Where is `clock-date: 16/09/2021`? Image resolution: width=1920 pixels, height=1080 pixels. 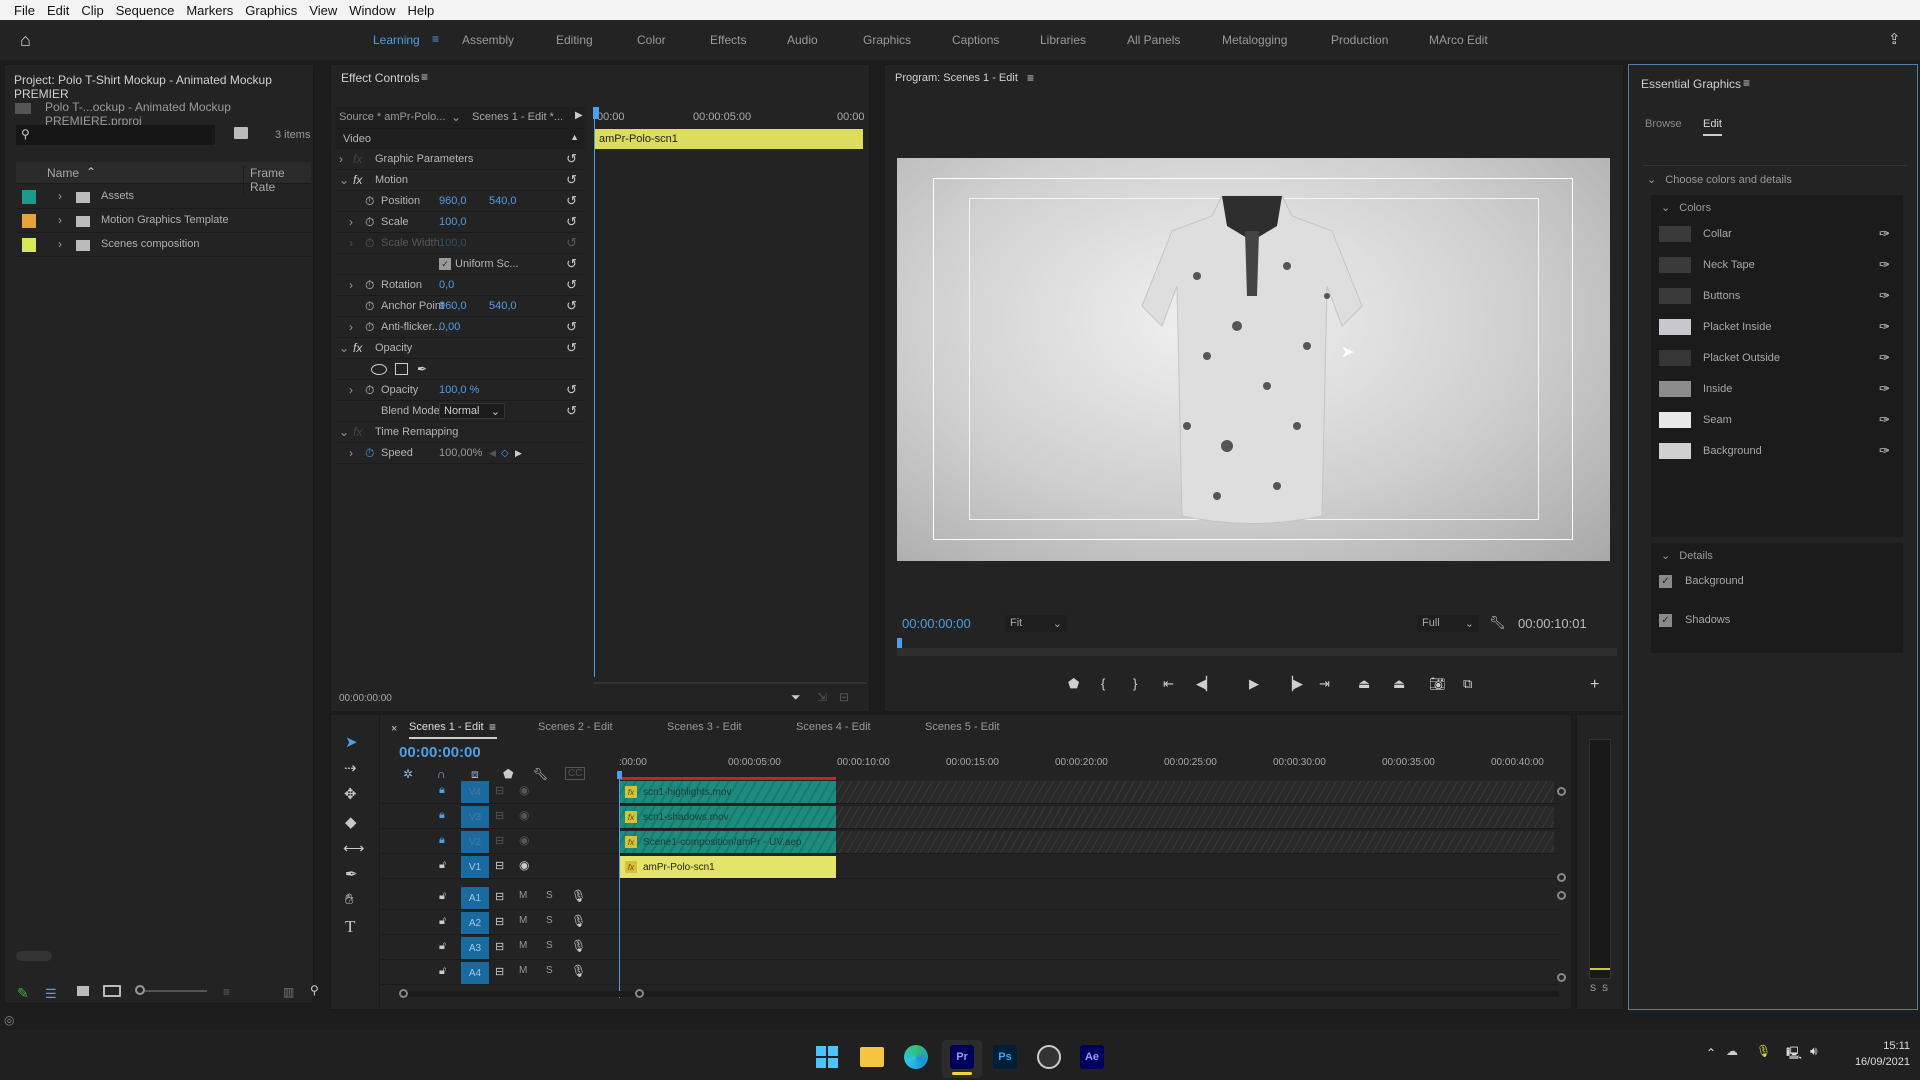 clock-date: 16/09/2021 is located at coordinates (1874, 1062).